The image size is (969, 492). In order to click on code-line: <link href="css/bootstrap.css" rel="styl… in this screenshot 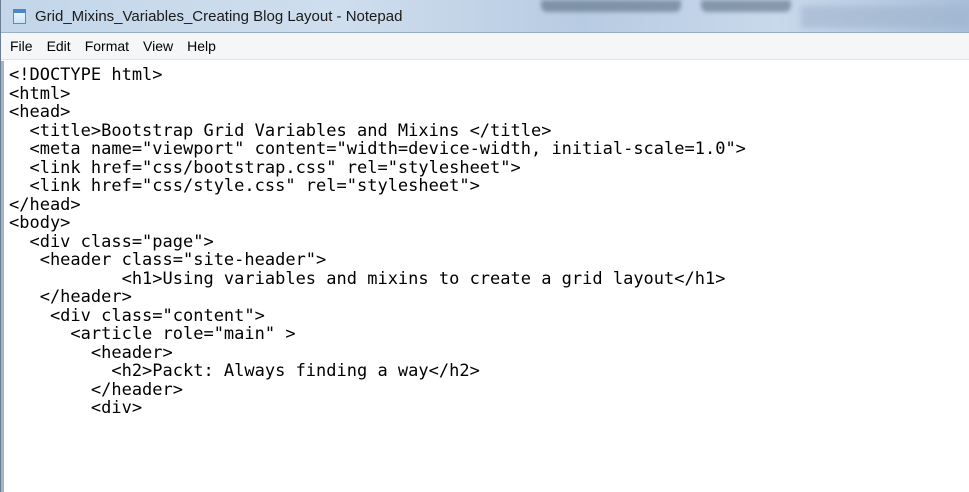, I will do `click(265, 167)`.